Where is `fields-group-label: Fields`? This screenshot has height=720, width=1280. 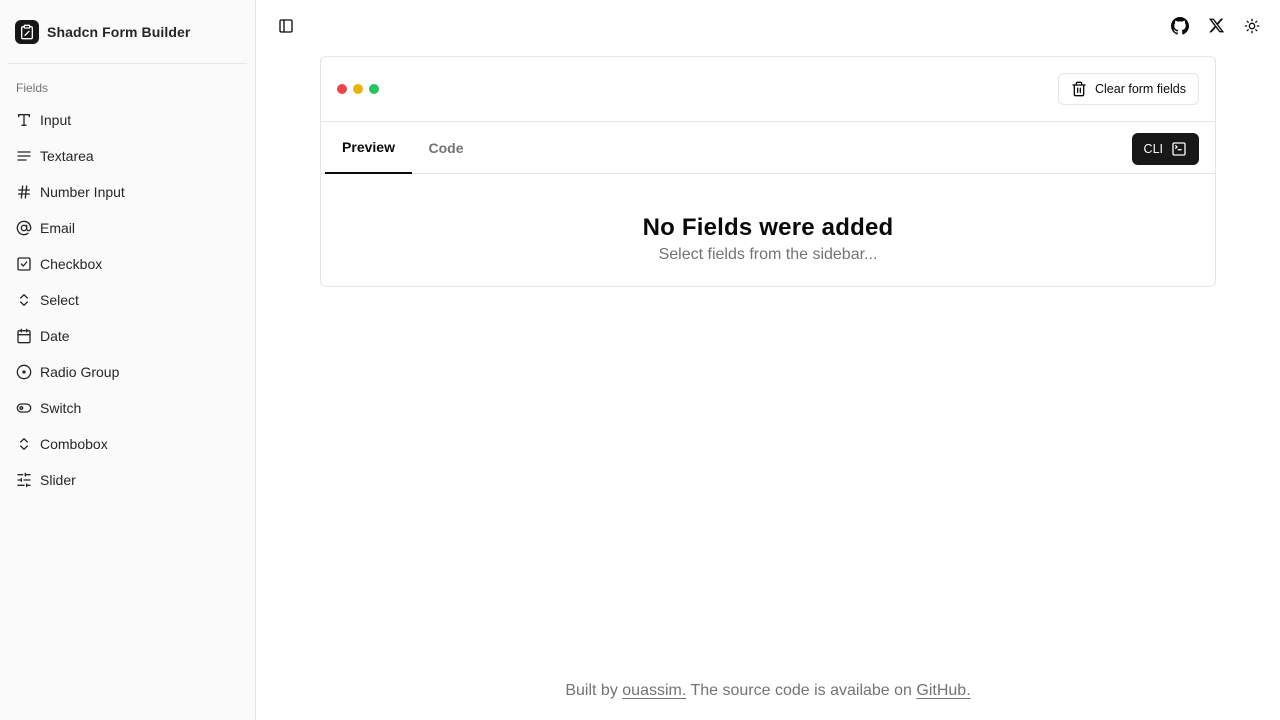 fields-group-label: Fields is located at coordinates (32, 88).